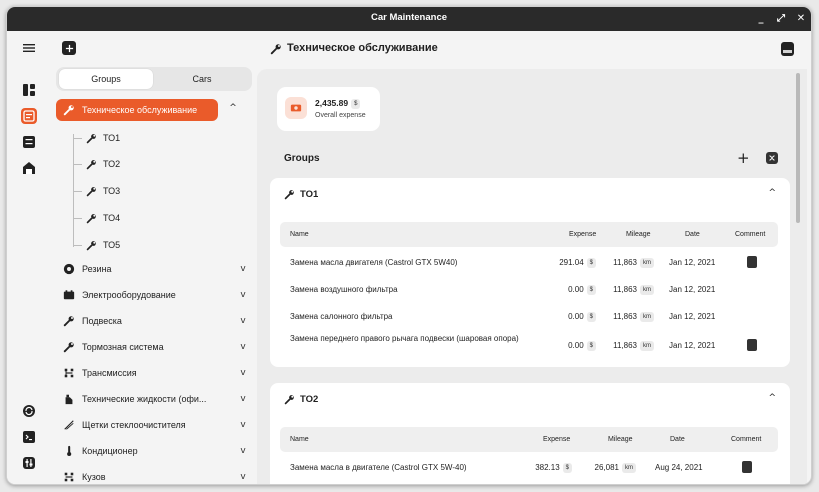 This screenshot has width=819, height=492. I want to click on card-title: ТО1, so click(301, 194).